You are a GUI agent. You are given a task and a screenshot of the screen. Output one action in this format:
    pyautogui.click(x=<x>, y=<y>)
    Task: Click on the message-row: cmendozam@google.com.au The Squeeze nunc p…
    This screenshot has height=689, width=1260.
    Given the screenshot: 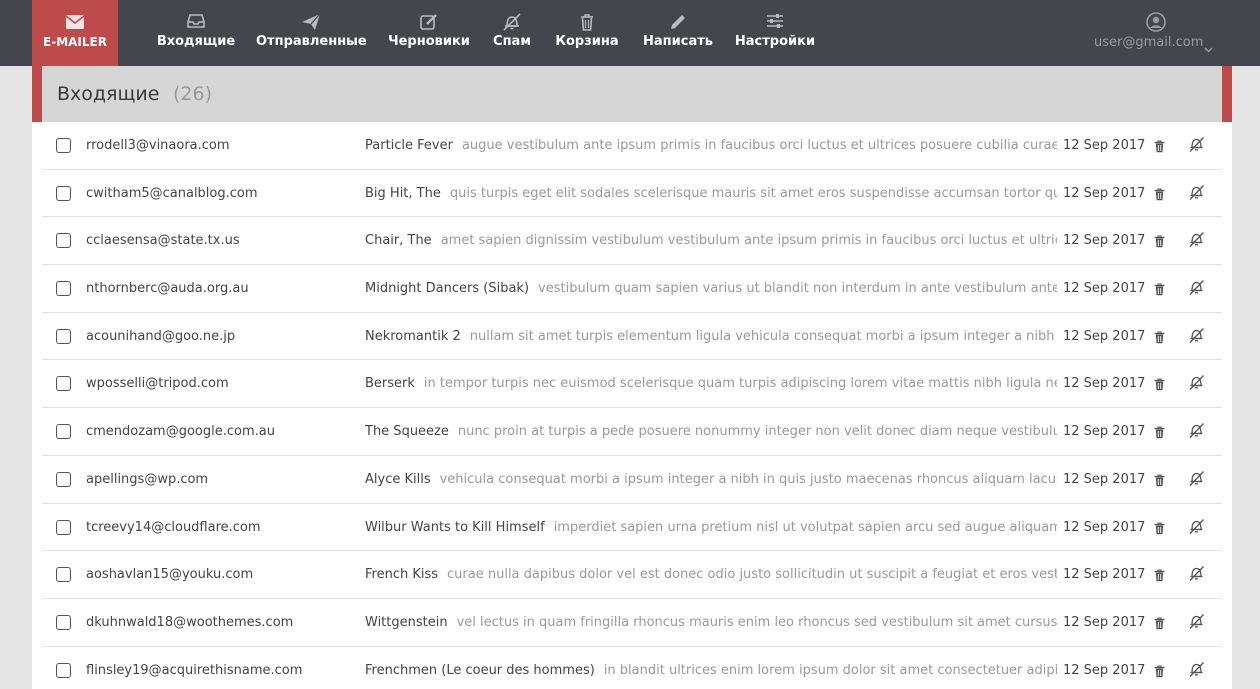 What is the action you would take?
    pyautogui.click(x=632, y=432)
    